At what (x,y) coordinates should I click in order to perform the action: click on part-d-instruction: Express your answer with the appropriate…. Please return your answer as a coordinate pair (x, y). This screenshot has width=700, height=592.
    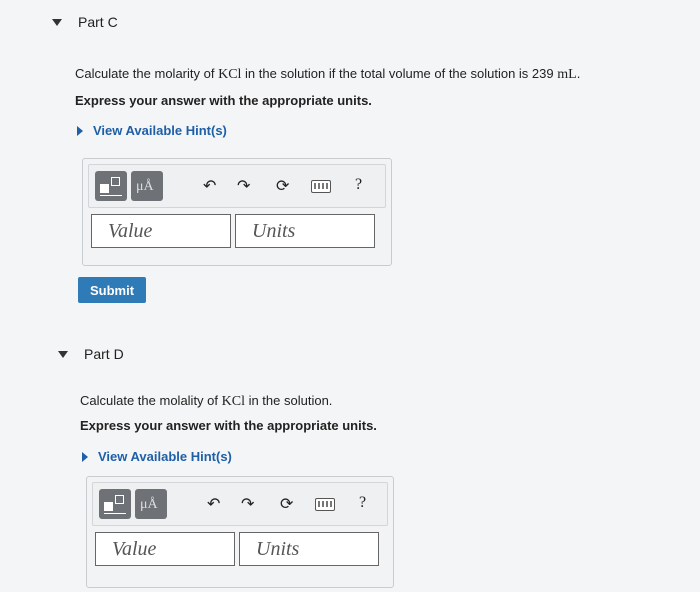
    Looking at the image, I should click on (228, 425).